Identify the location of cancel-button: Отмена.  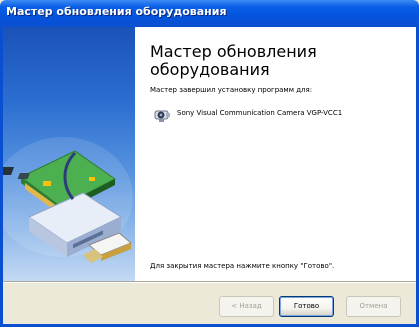
(373, 306).